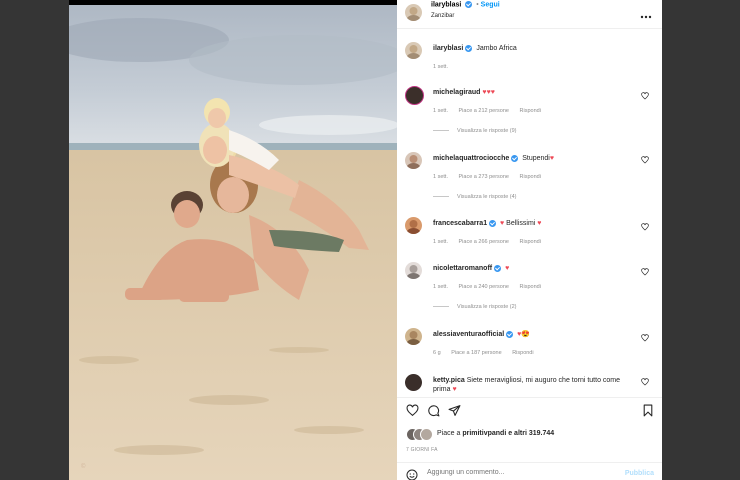 The width and height of the screenshot is (740, 480). Describe the element at coordinates (496, 48) in the screenshot. I see `caption-text: Jambo Africa` at that location.